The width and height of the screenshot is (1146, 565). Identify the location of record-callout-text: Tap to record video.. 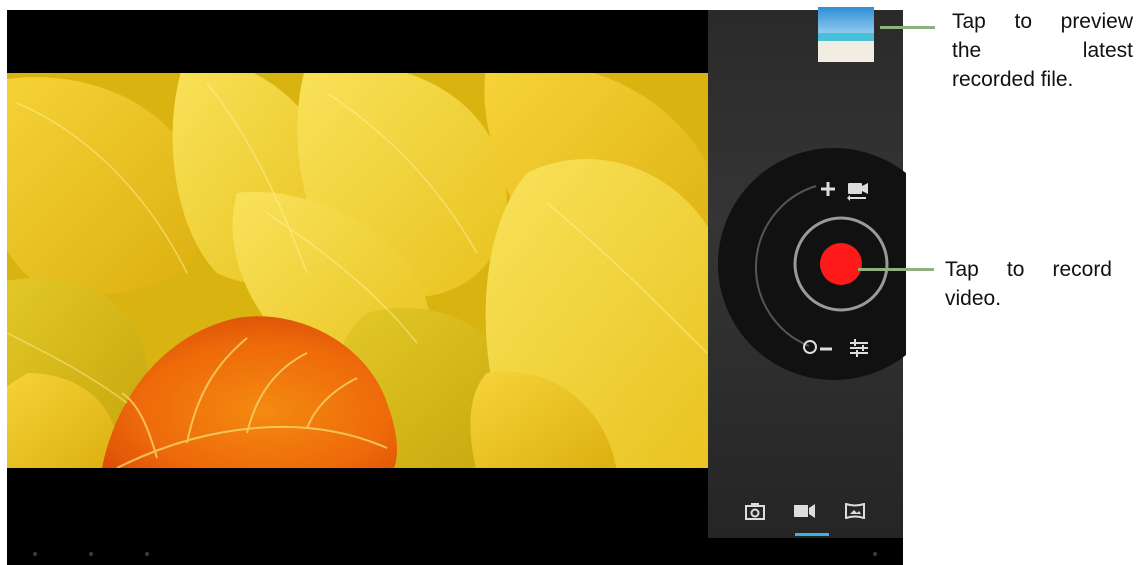
(1028, 284).